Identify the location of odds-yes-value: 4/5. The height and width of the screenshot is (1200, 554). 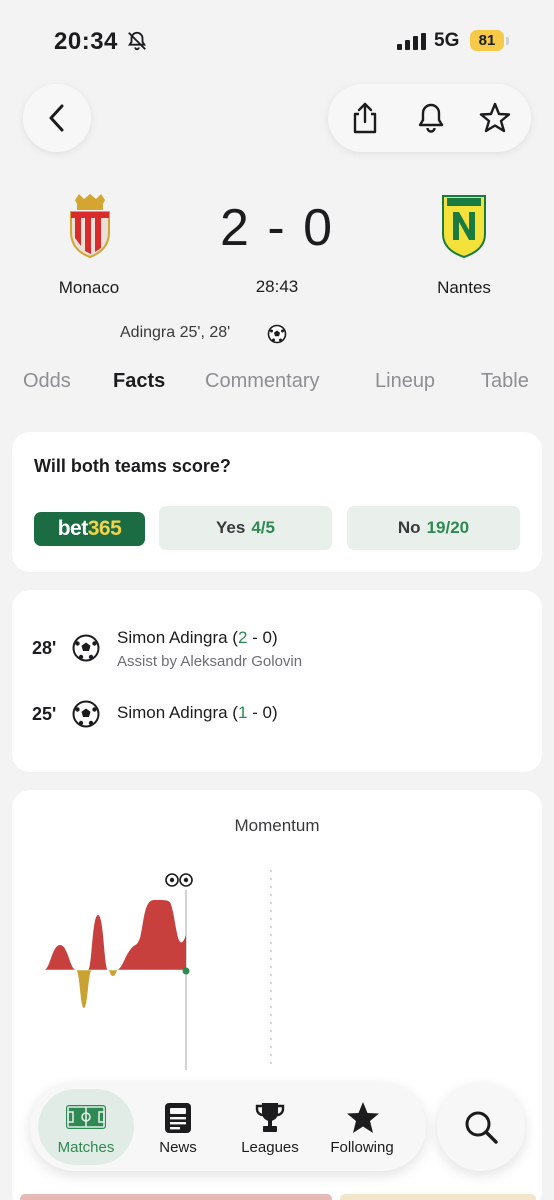
(263, 527).